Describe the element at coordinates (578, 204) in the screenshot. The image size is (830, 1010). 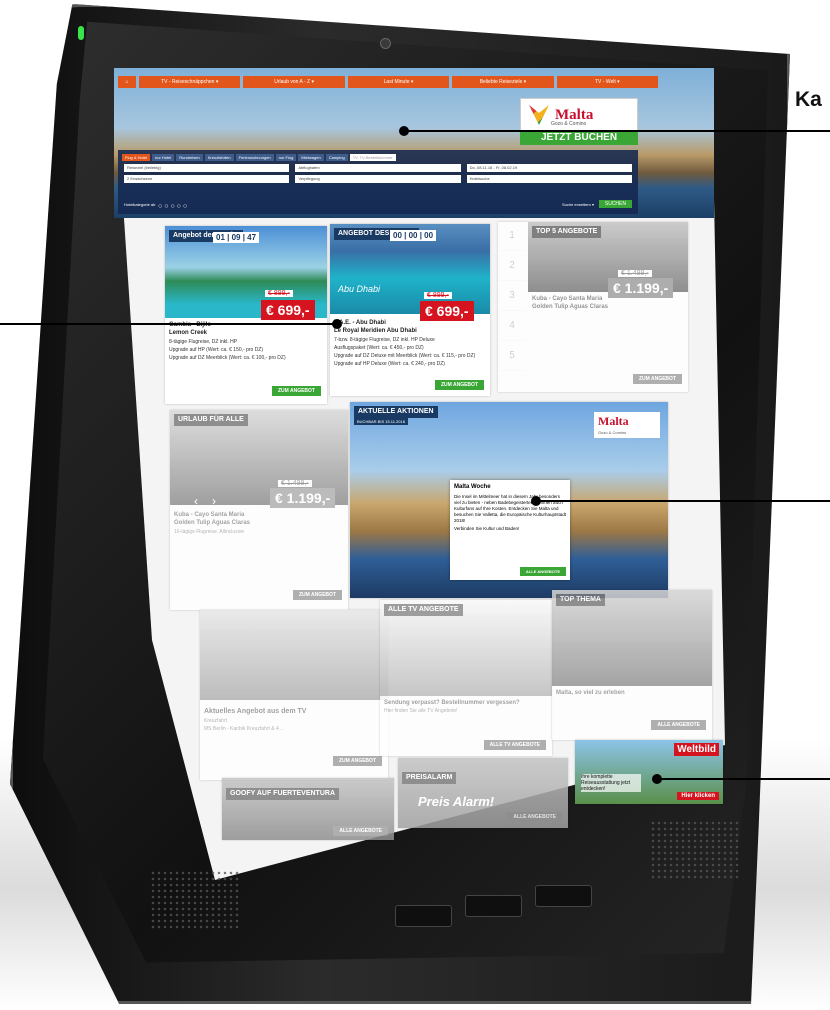
I see `extend-search-link: Suche erweitern ▾` at that location.